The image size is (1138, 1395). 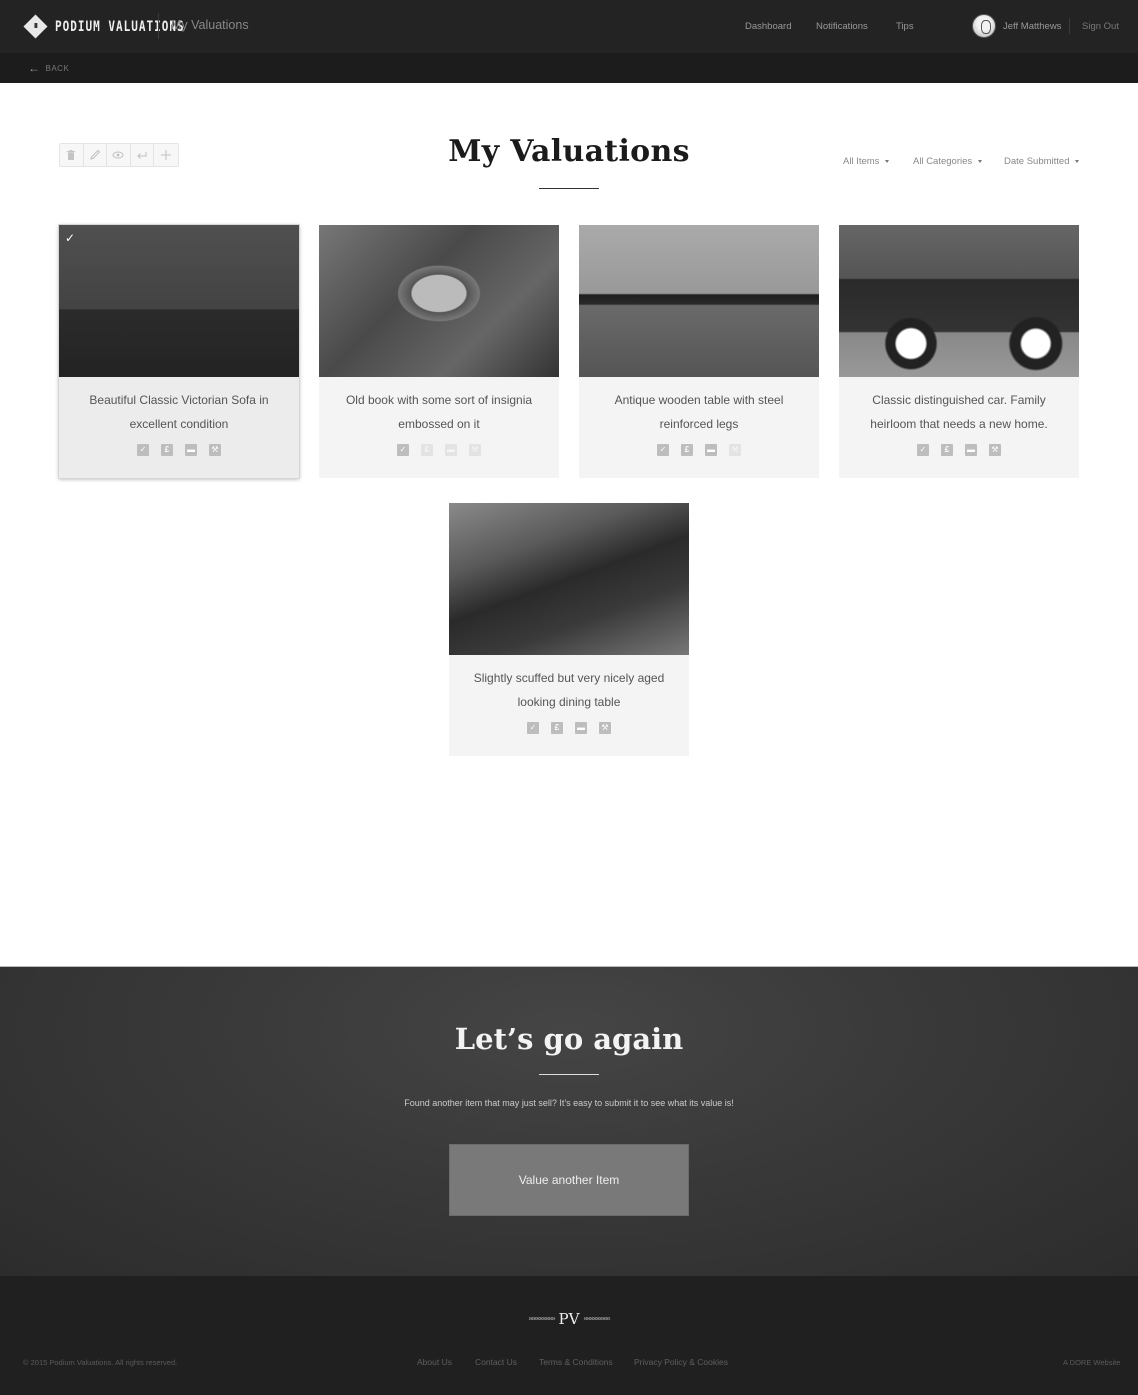 I want to click on filter-items-dropdown: All Items, so click(x=866, y=161).